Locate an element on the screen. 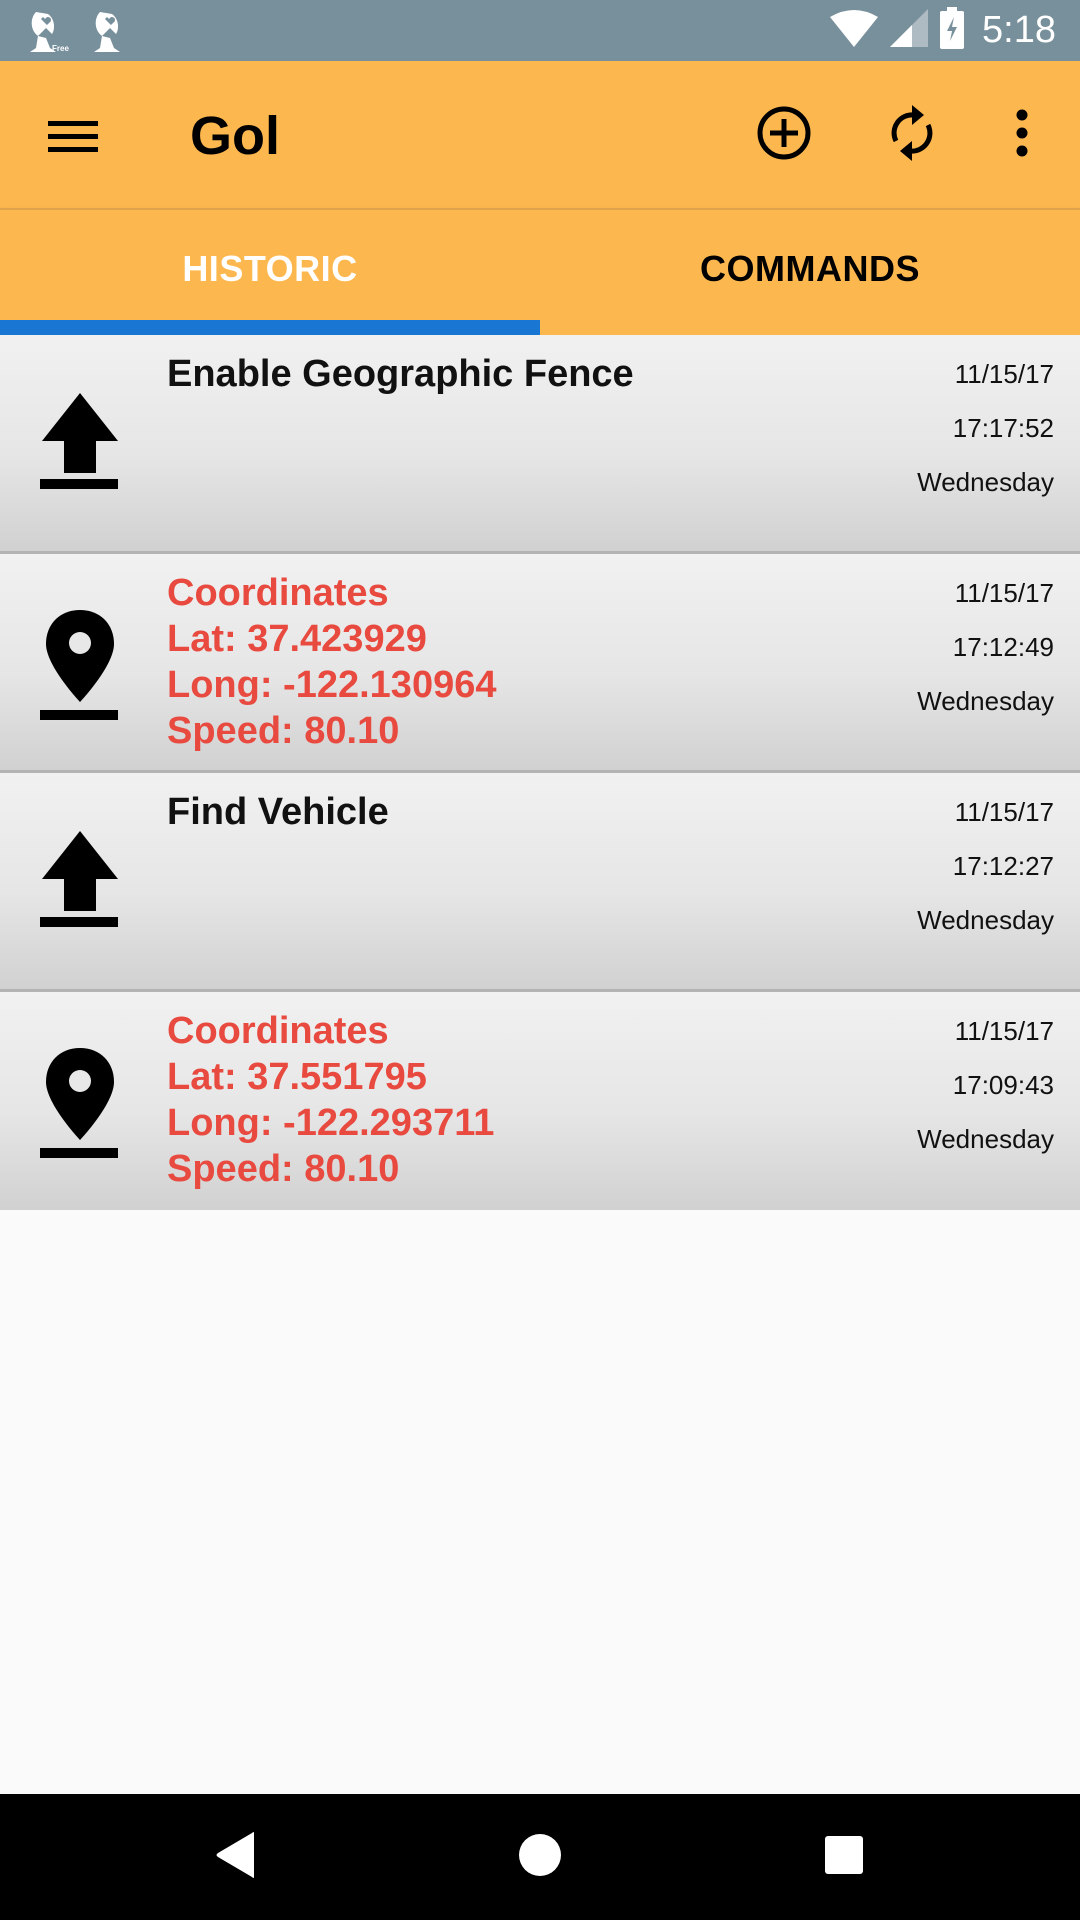  tab-commands: COMMANDS is located at coordinates (810, 272).